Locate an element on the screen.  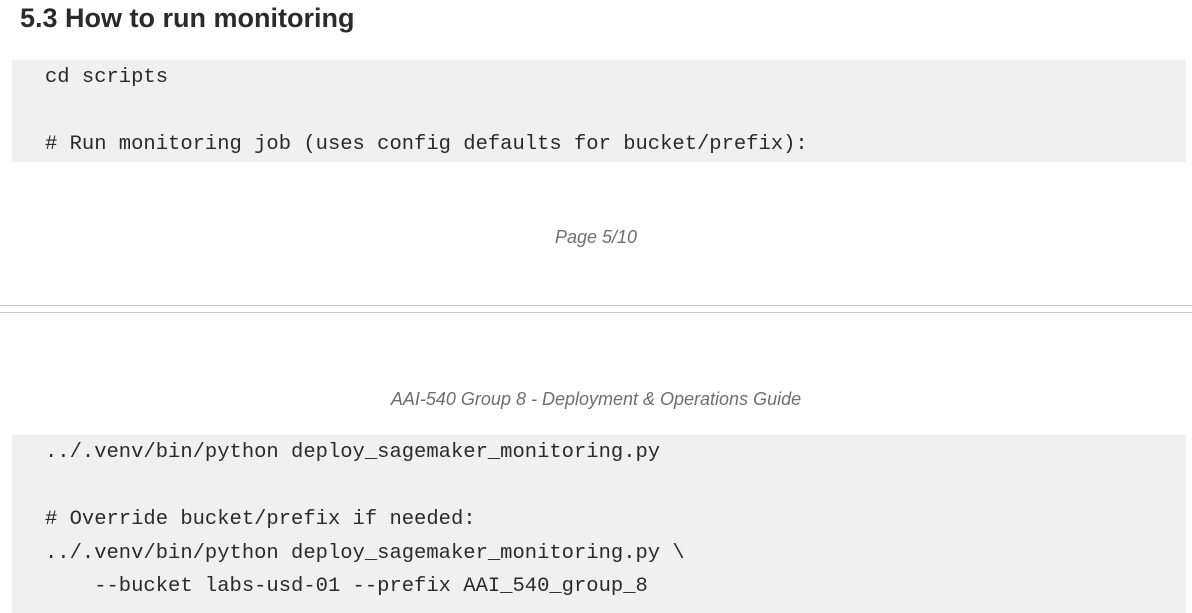
code-line: cd scripts is located at coordinates (107, 77).